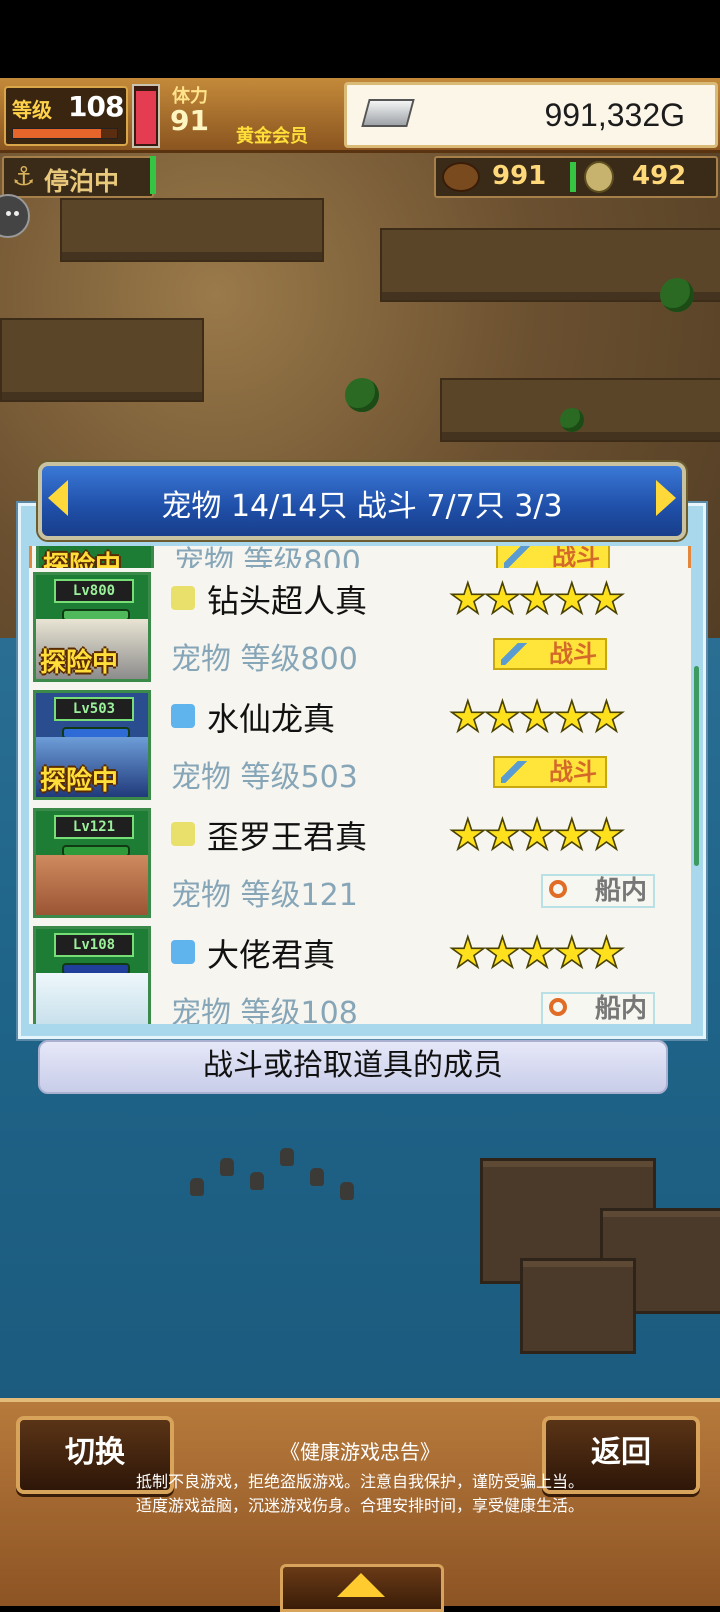 The height and width of the screenshot is (1612, 720). Describe the element at coordinates (94, 709) in the screenshot. I see `level-tag: Lv503` at that location.